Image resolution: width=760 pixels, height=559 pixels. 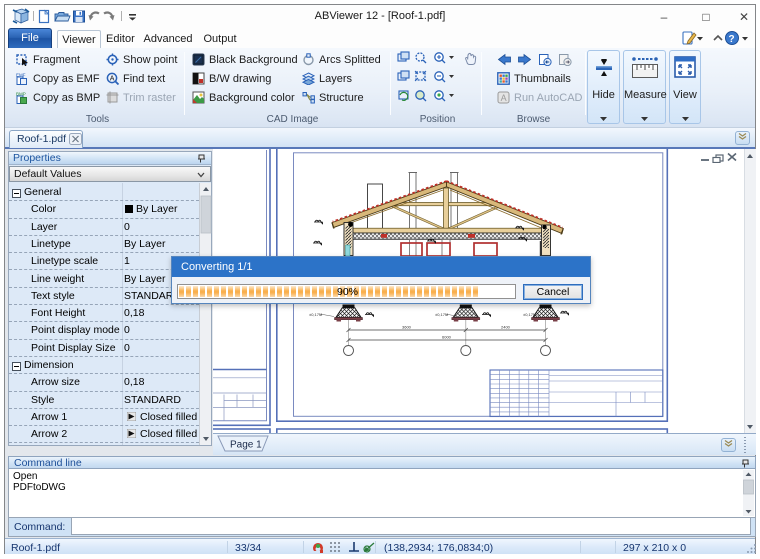 What do you see at coordinates (447, 337) in the screenshot?
I see `svg-text: 6000` at bounding box center [447, 337].